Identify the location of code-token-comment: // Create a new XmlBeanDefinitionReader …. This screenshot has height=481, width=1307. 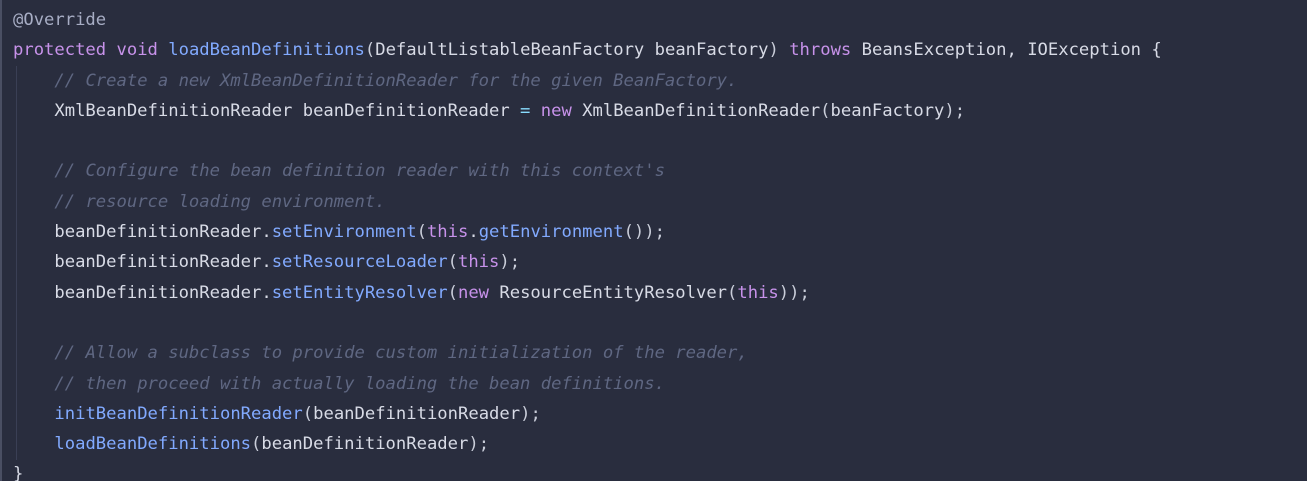
(396, 80).